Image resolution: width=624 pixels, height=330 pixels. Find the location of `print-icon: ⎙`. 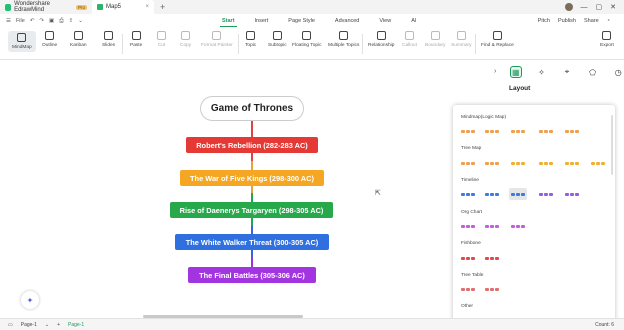

print-icon: ⎙ is located at coordinates (61, 21).